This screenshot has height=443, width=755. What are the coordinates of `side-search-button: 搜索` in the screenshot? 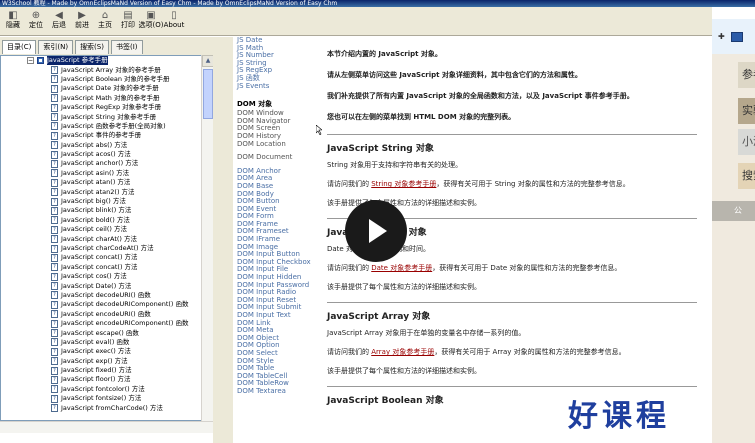 It's located at (746, 176).